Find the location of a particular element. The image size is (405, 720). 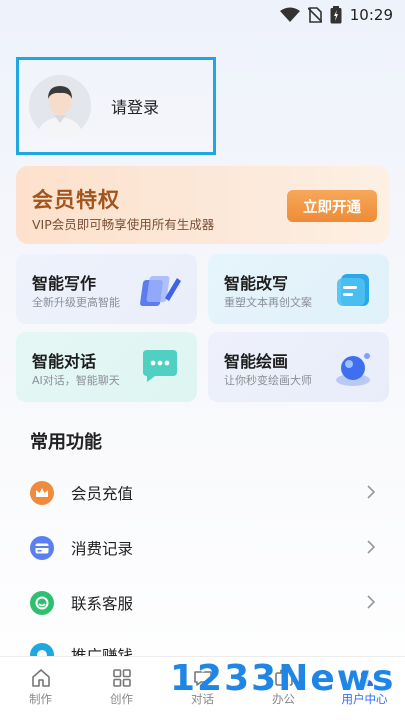

feature-subtitle: 让你秒变绘画大师 is located at coordinates (268, 380).